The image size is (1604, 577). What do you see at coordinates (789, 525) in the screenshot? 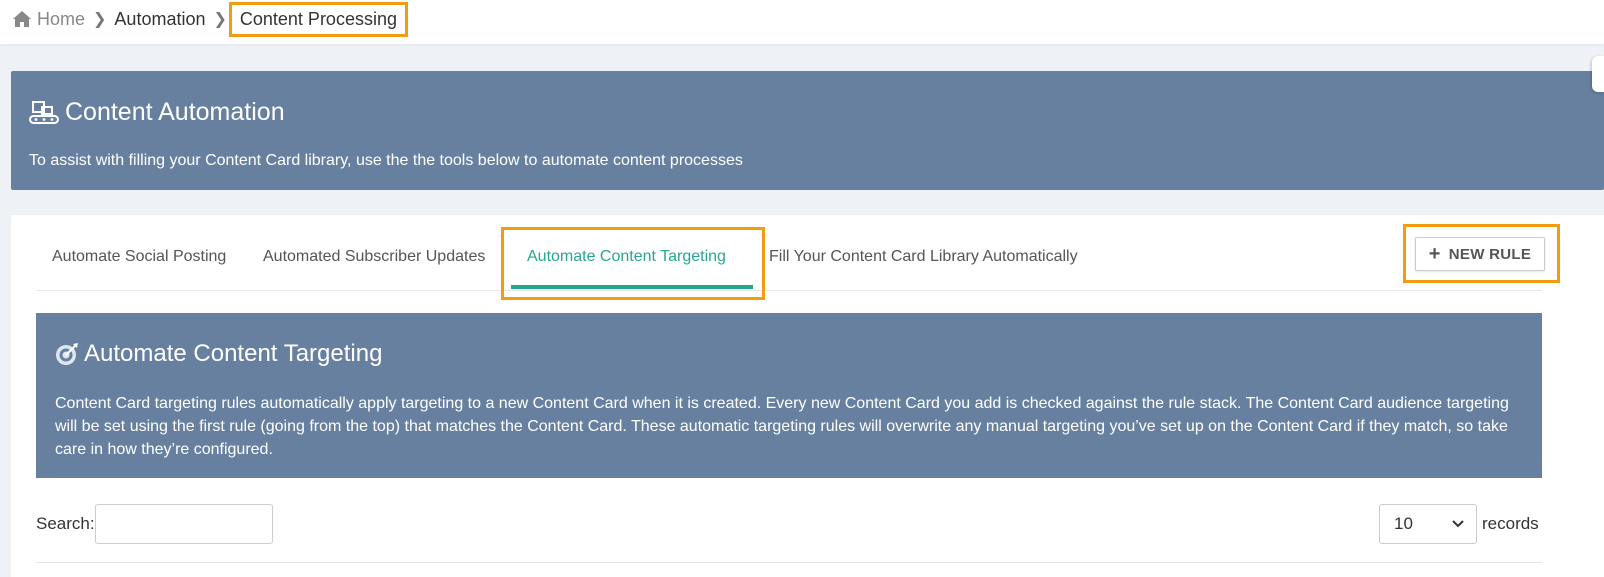
I see `table-controls: Search: 10 records` at bounding box center [789, 525].